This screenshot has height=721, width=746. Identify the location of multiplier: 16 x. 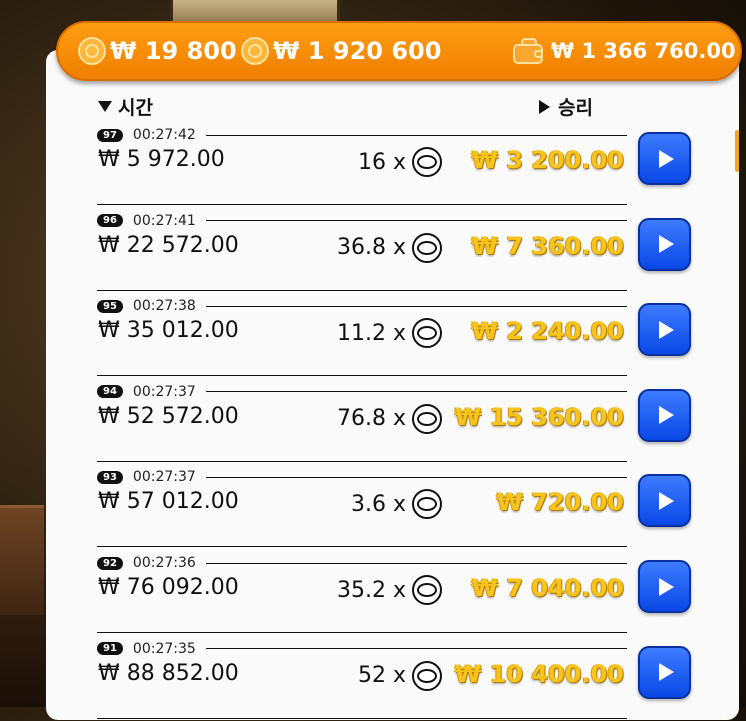
(400, 162).